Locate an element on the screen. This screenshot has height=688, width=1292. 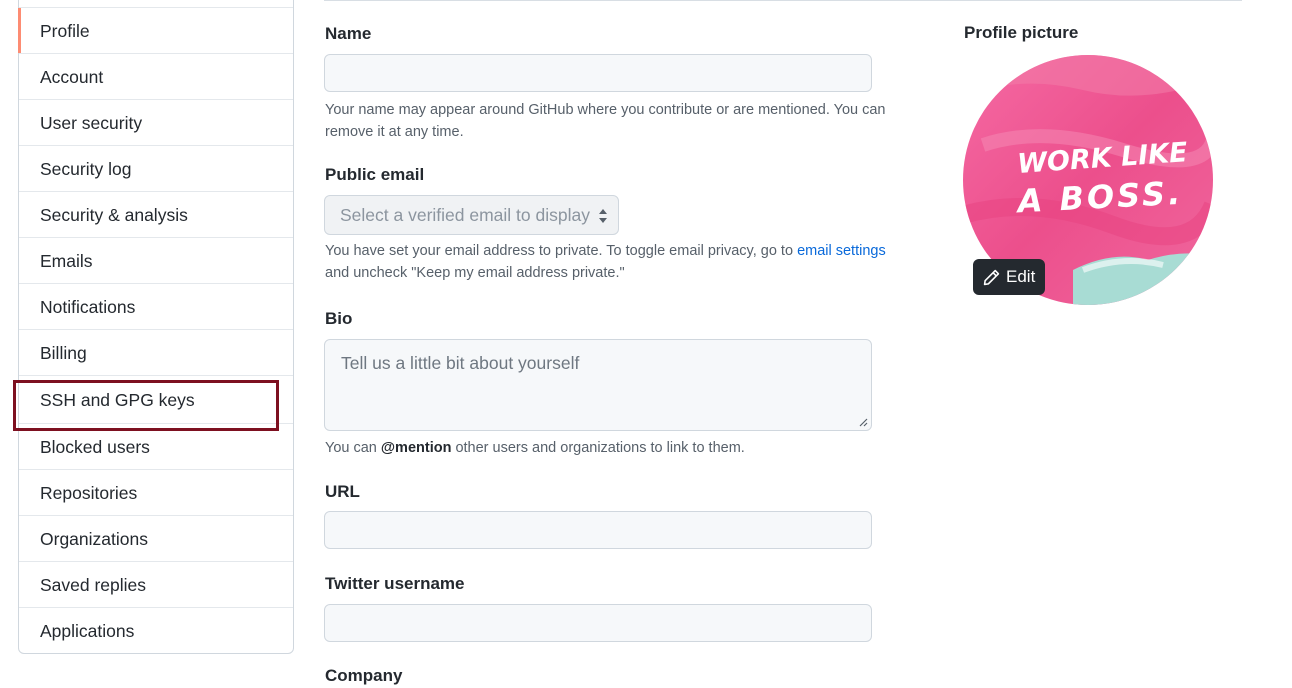
public-email-select: Select a verified email to display is located at coordinates (471, 215).